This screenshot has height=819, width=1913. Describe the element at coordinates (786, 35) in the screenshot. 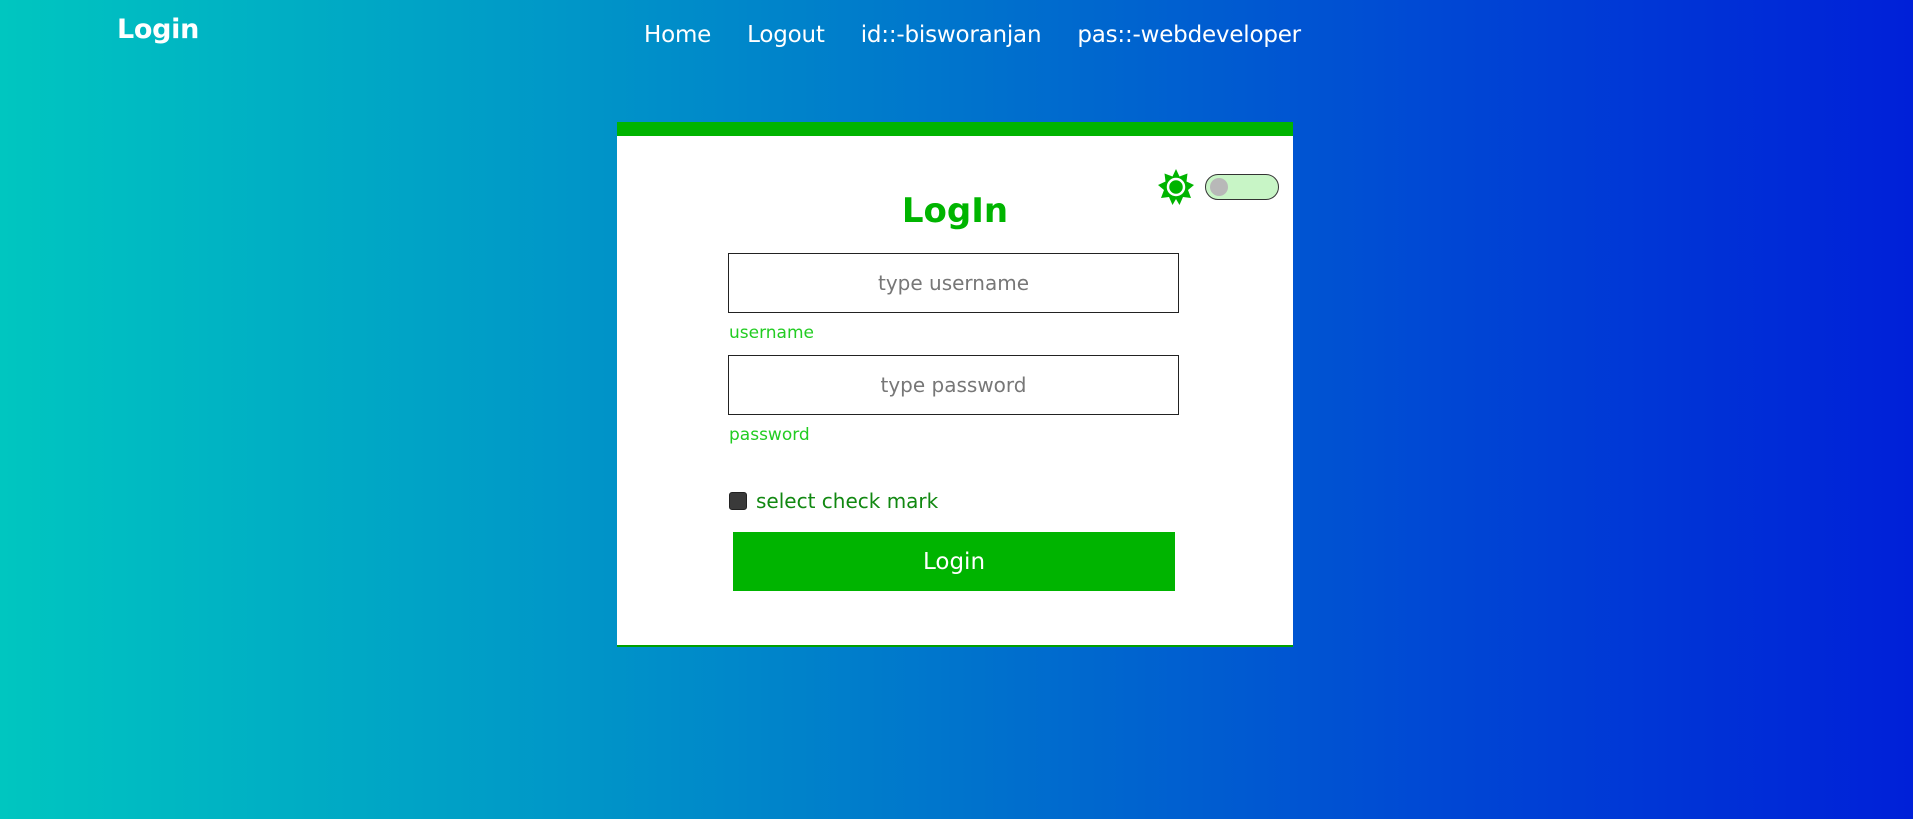

I see `nav-logout-link: Logout` at that location.